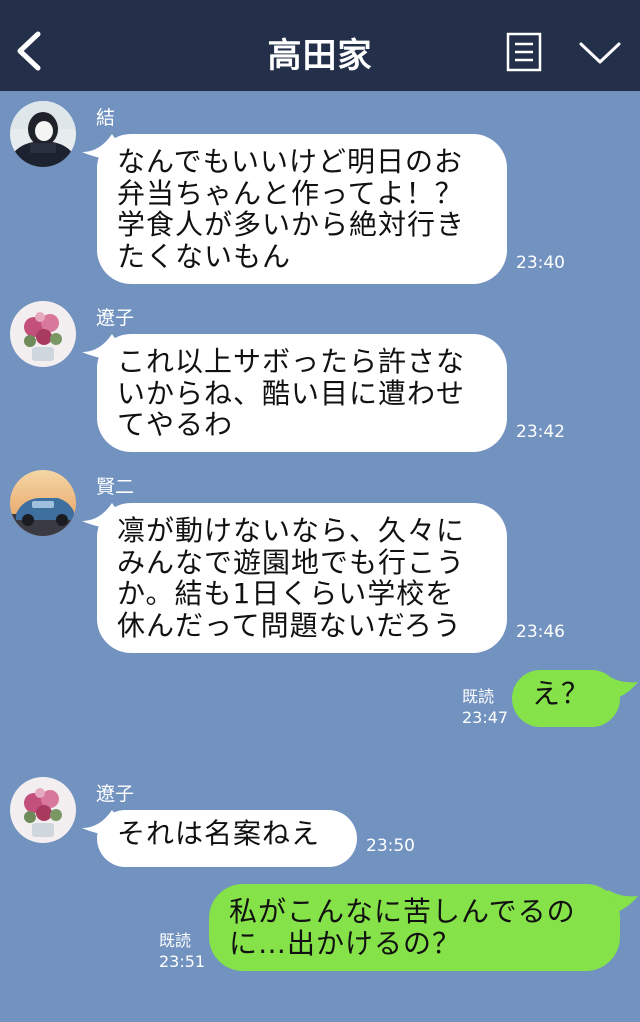 This screenshot has width=640, height=1022. Describe the element at coordinates (219, 833) in the screenshot. I see `message-line: それは名案ねえ` at that location.